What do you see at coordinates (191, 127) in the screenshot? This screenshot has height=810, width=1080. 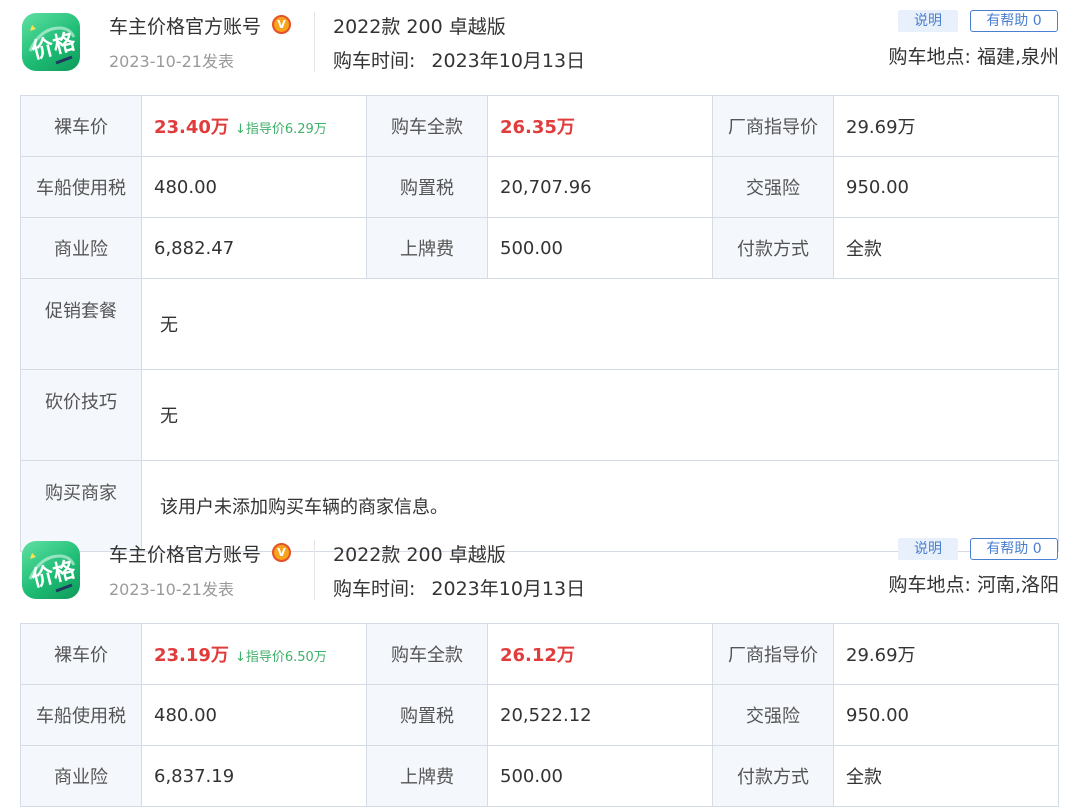 I see `bare-price-value: 23.40万` at bounding box center [191, 127].